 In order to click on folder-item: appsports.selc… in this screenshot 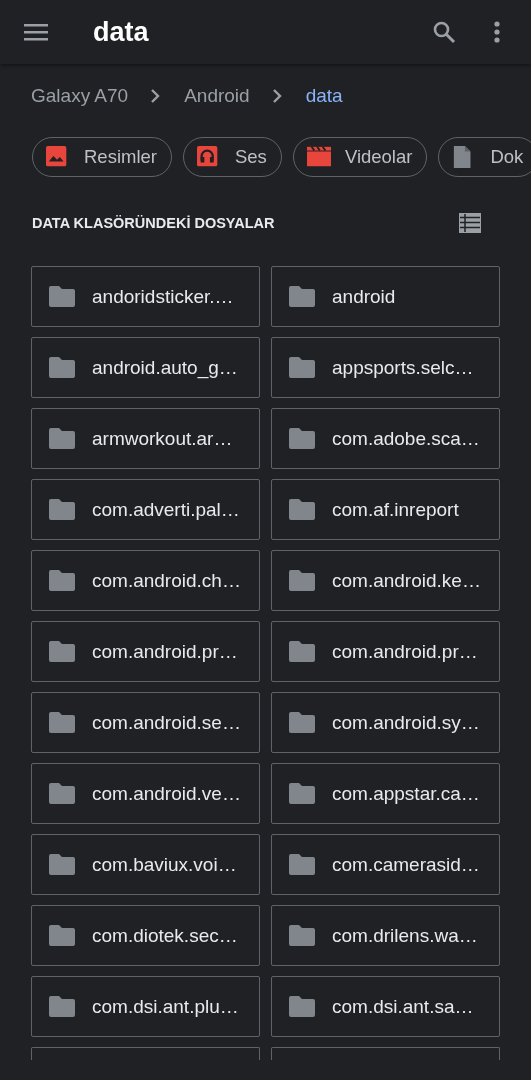, I will do `click(385, 367)`.